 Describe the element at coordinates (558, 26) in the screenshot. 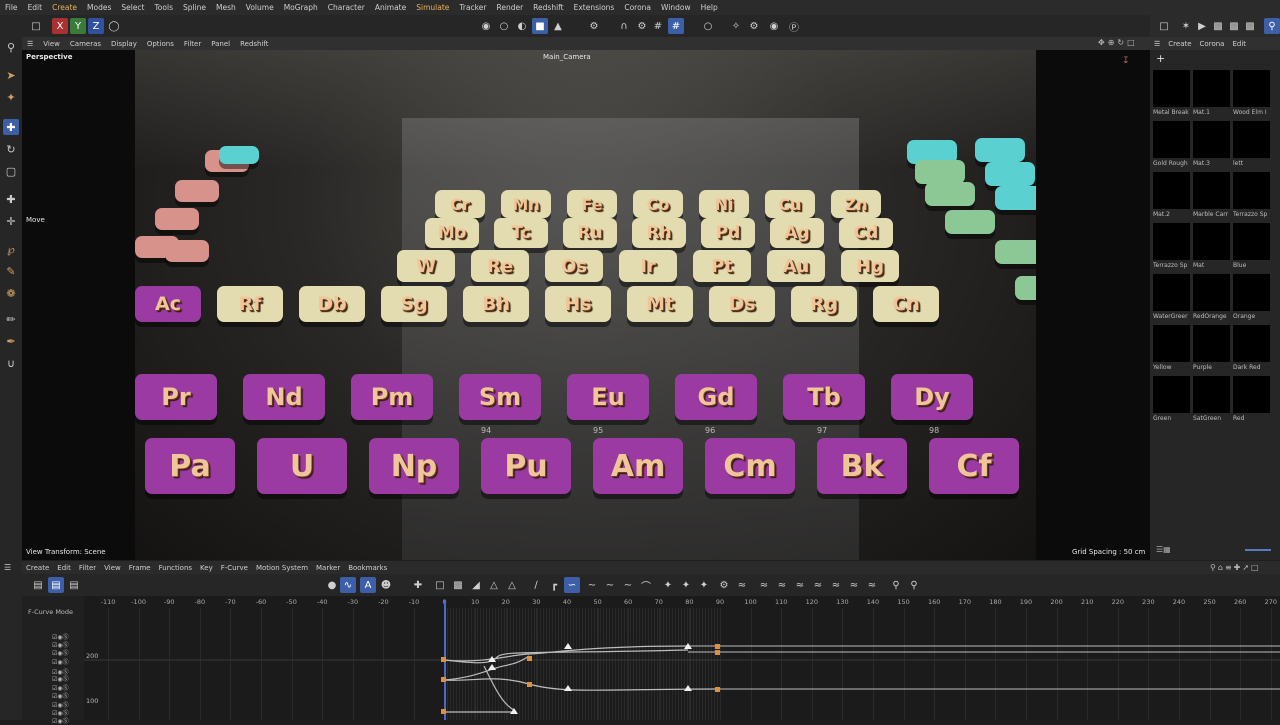

I see `paint-icon: ▲` at that location.